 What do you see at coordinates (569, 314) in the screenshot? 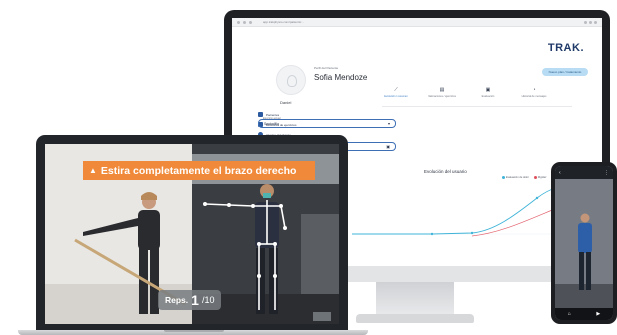
I see `home-icon: ⌂` at bounding box center [569, 314].